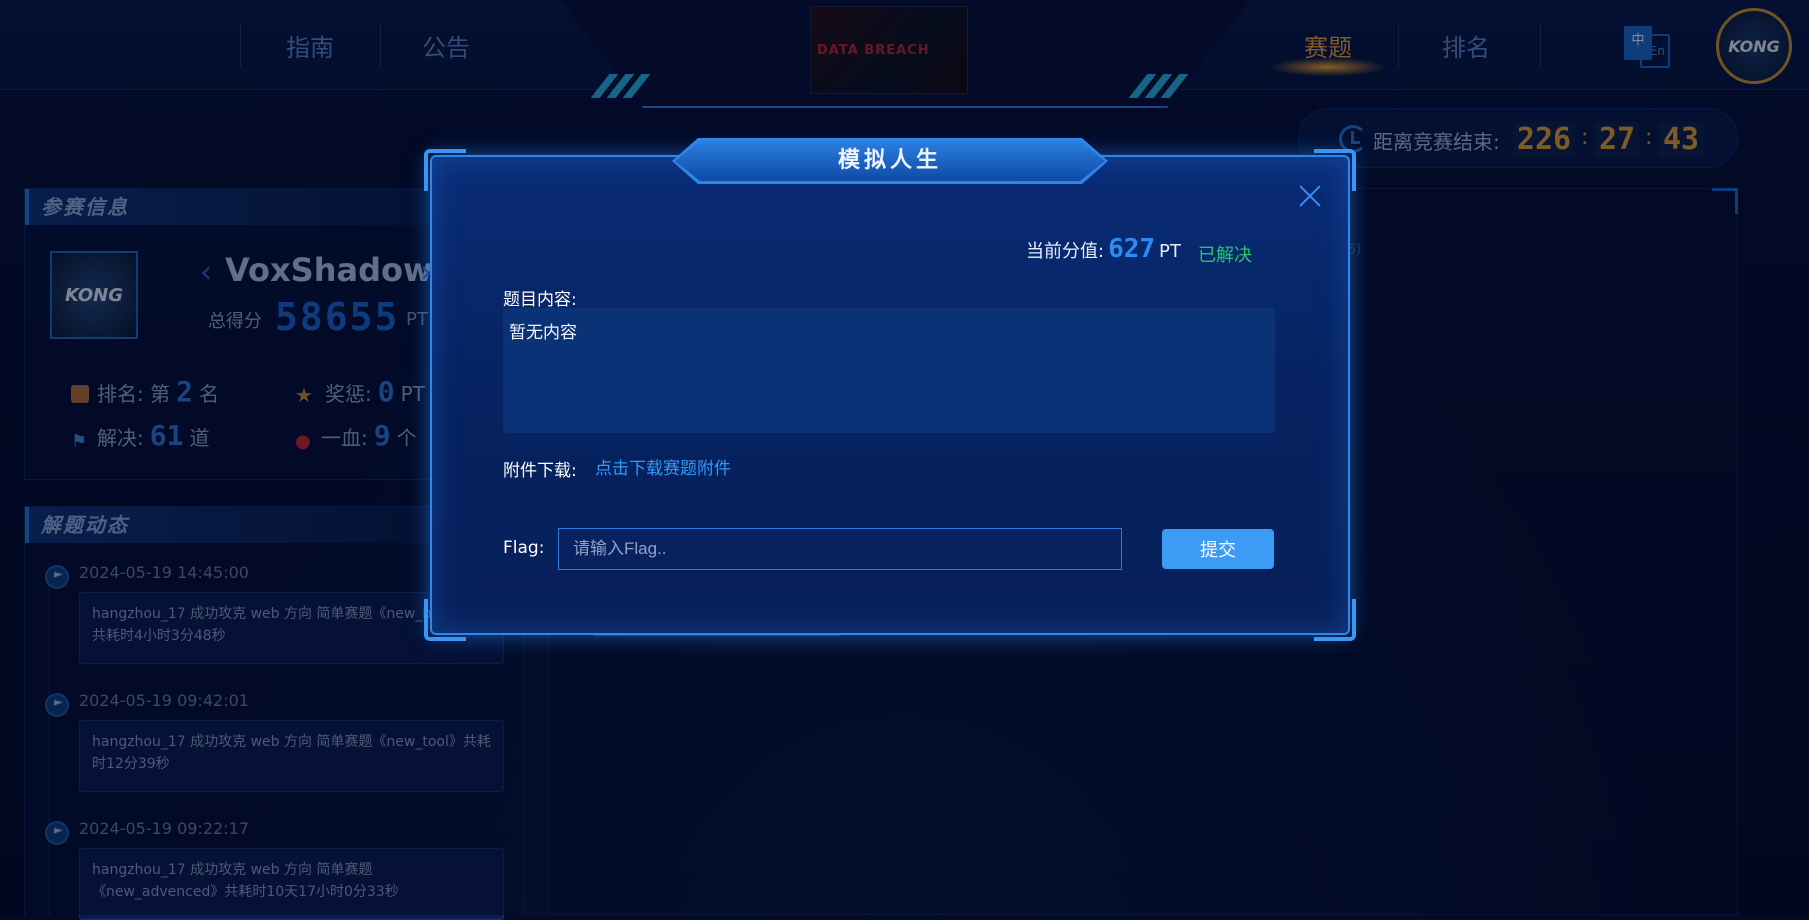  Describe the element at coordinates (840, 549) in the screenshot. I see `flag-input` at that location.